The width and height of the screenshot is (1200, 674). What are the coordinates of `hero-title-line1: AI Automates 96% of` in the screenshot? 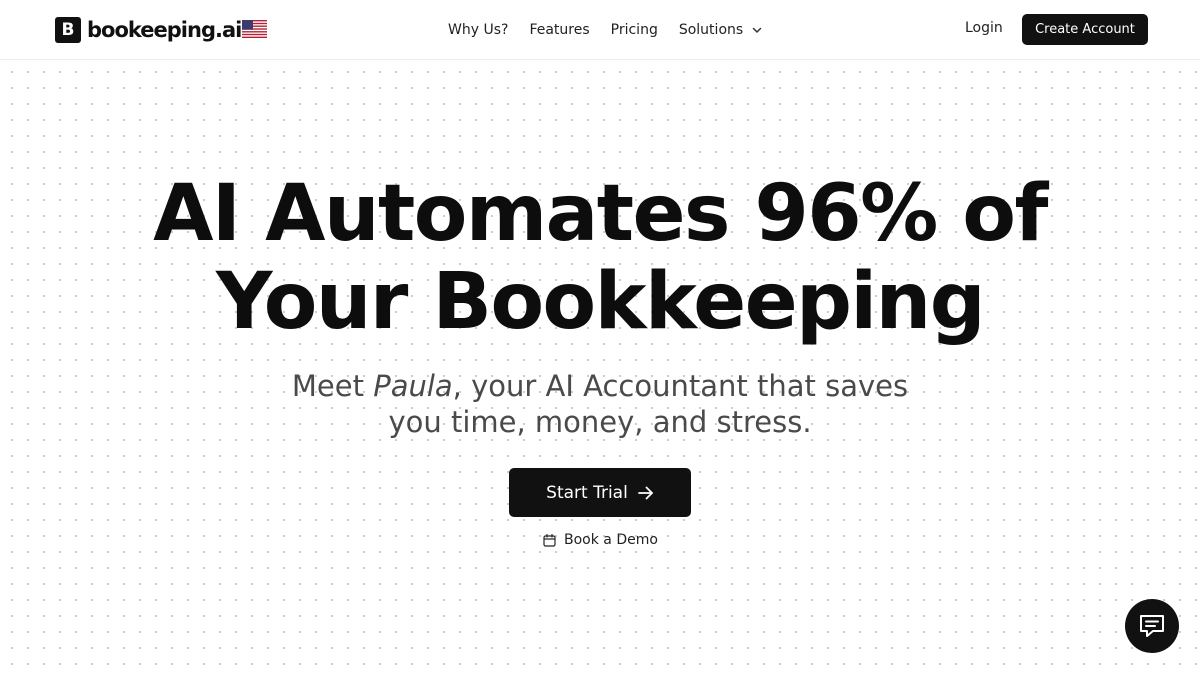 It's located at (600, 214).